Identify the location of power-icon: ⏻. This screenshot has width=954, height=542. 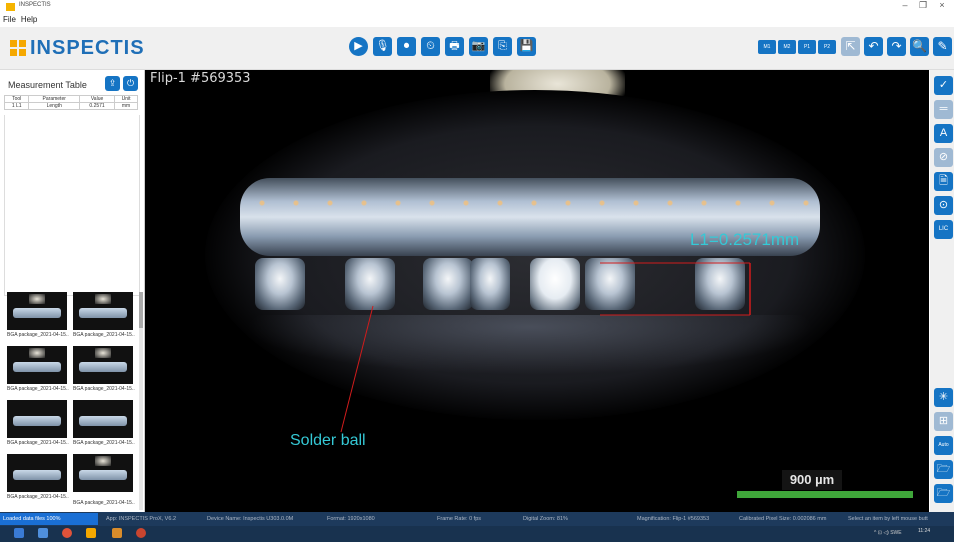
(130, 83).